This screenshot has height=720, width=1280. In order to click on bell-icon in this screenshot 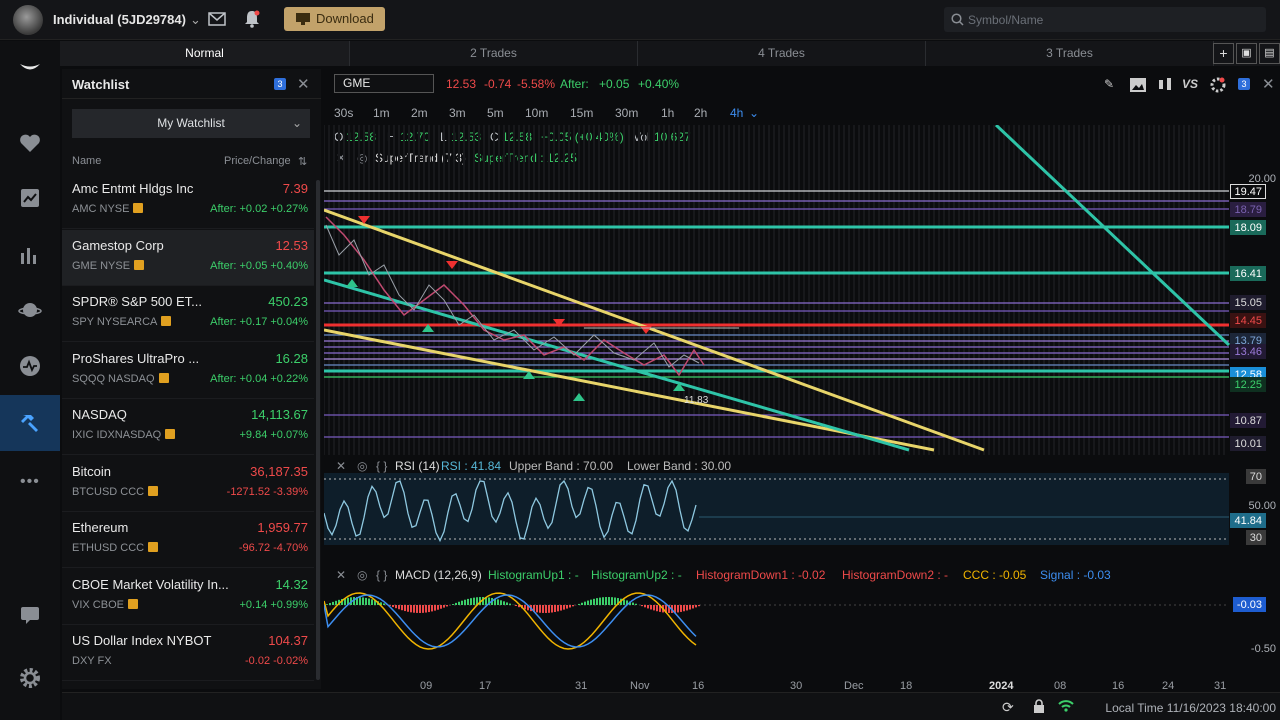, I will do `click(252, 19)`.